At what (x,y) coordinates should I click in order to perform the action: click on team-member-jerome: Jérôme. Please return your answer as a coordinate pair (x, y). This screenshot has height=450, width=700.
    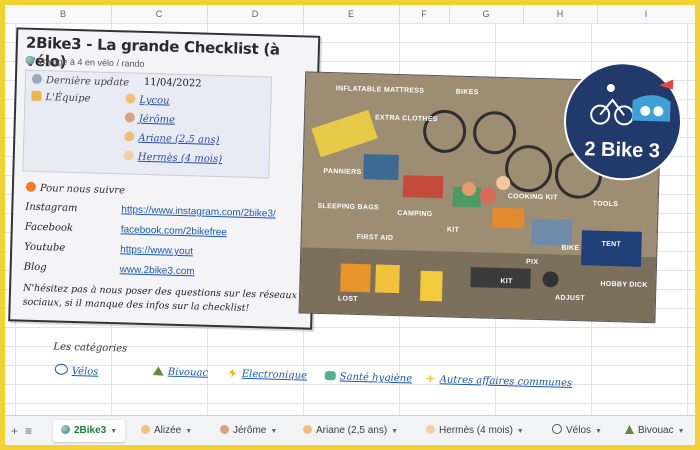
    Looking at the image, I should click on (150, 119).